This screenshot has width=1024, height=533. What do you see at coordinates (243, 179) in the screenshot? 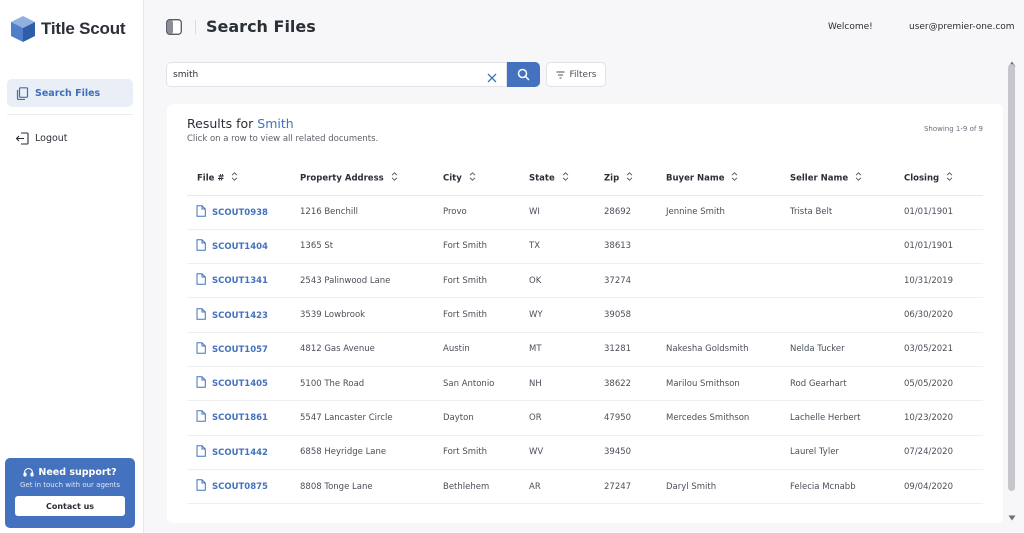
I see `column-header-file-number: File #` at bounding box center [243, 179].